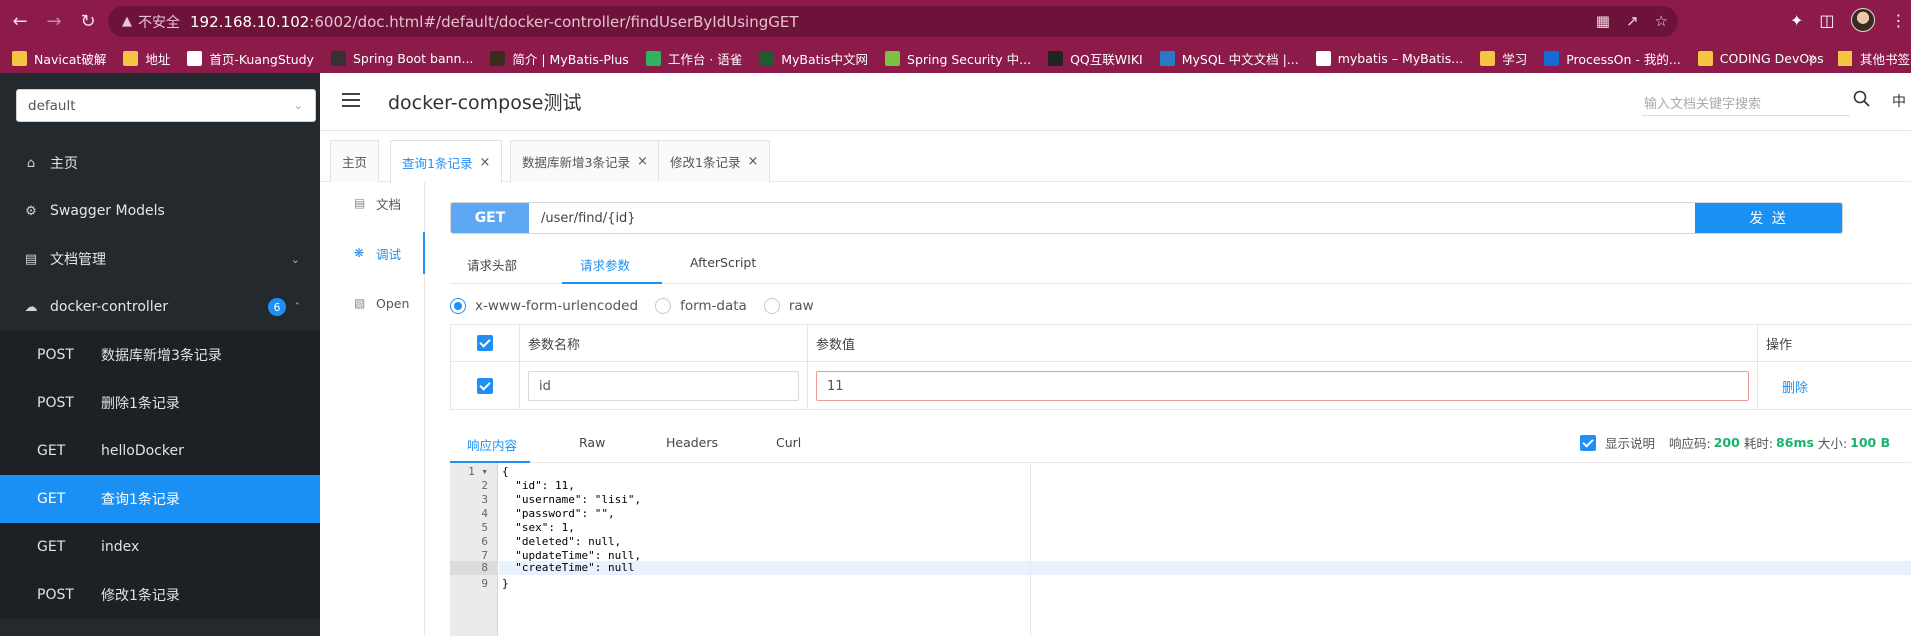 The height and width of the screenshot is (636, 1911). I want to click on radio-urlencoded: x-www-form-urlencoded, so click(544, 306).